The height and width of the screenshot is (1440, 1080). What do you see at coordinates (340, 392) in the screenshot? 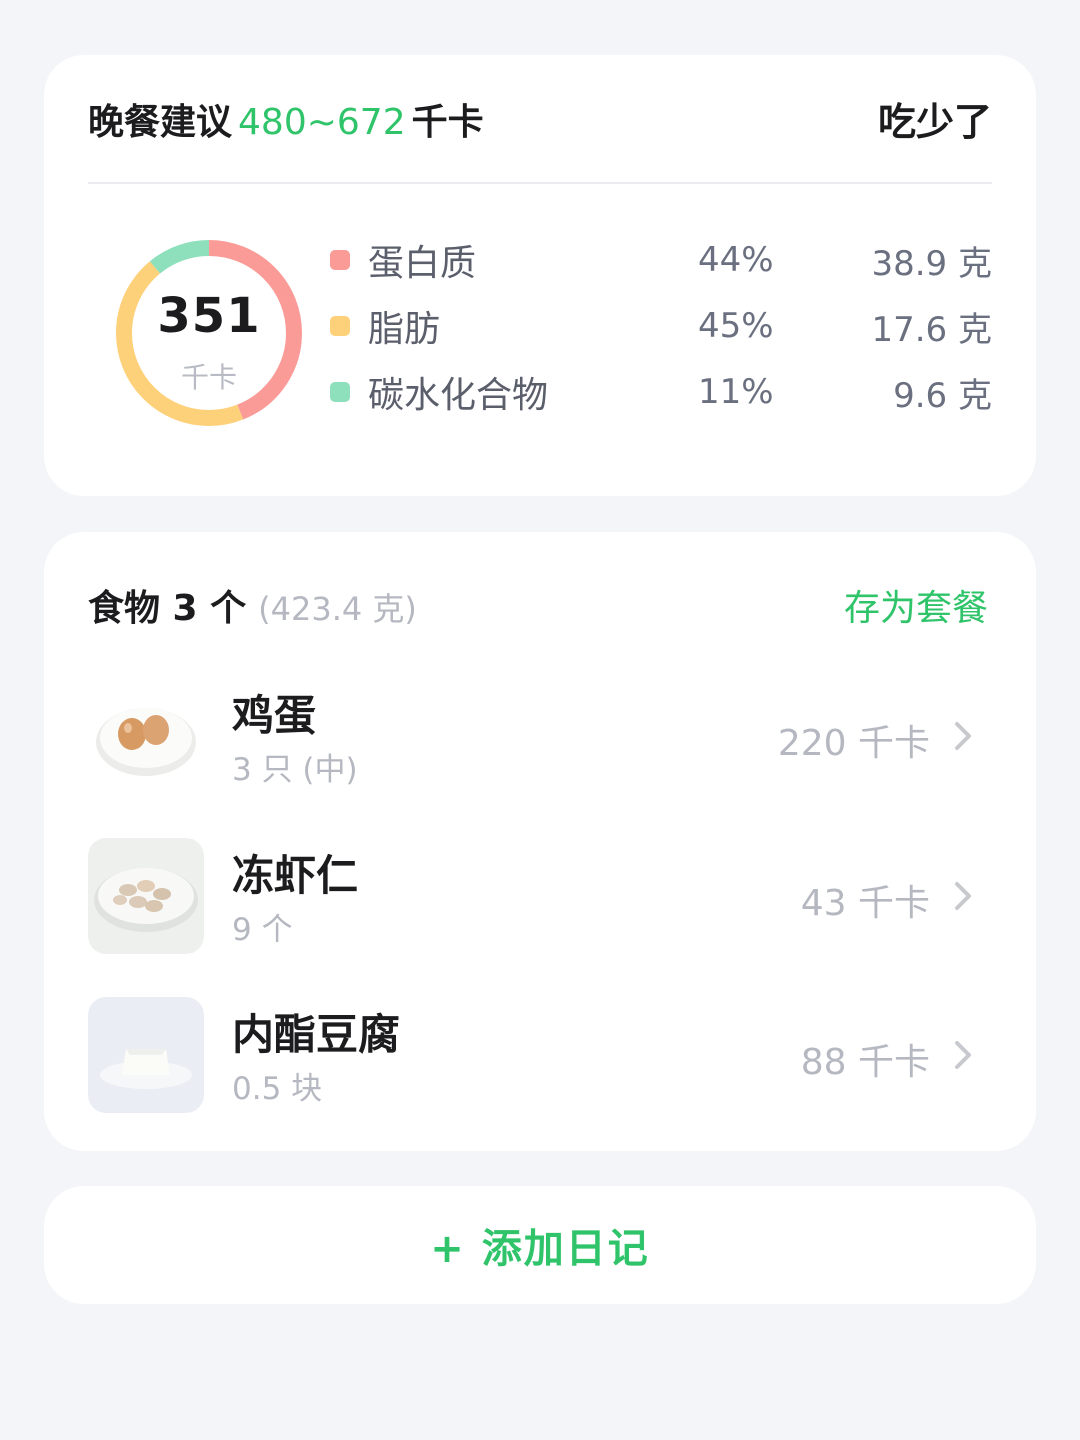
I see `carbs-color-dot` at bounding box center [340, 392].